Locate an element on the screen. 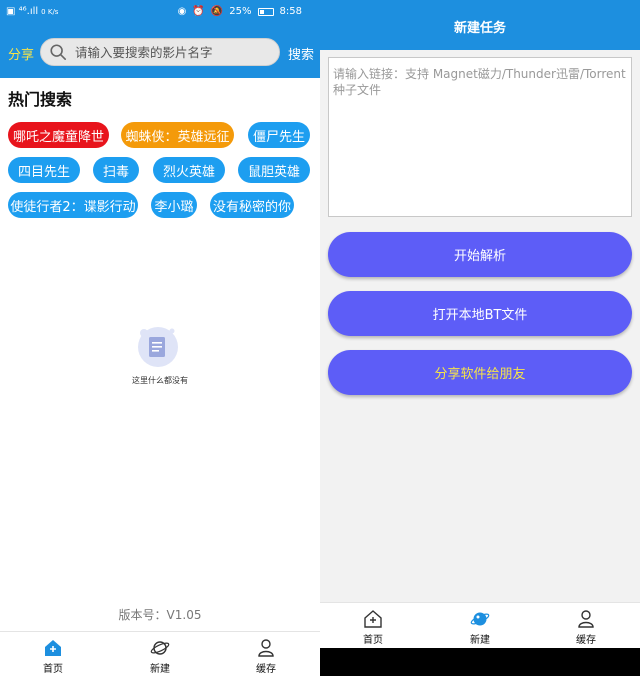 This screenshot has height=676, width=640. eye-icon: ◉ is located at coordinates (182, 11).